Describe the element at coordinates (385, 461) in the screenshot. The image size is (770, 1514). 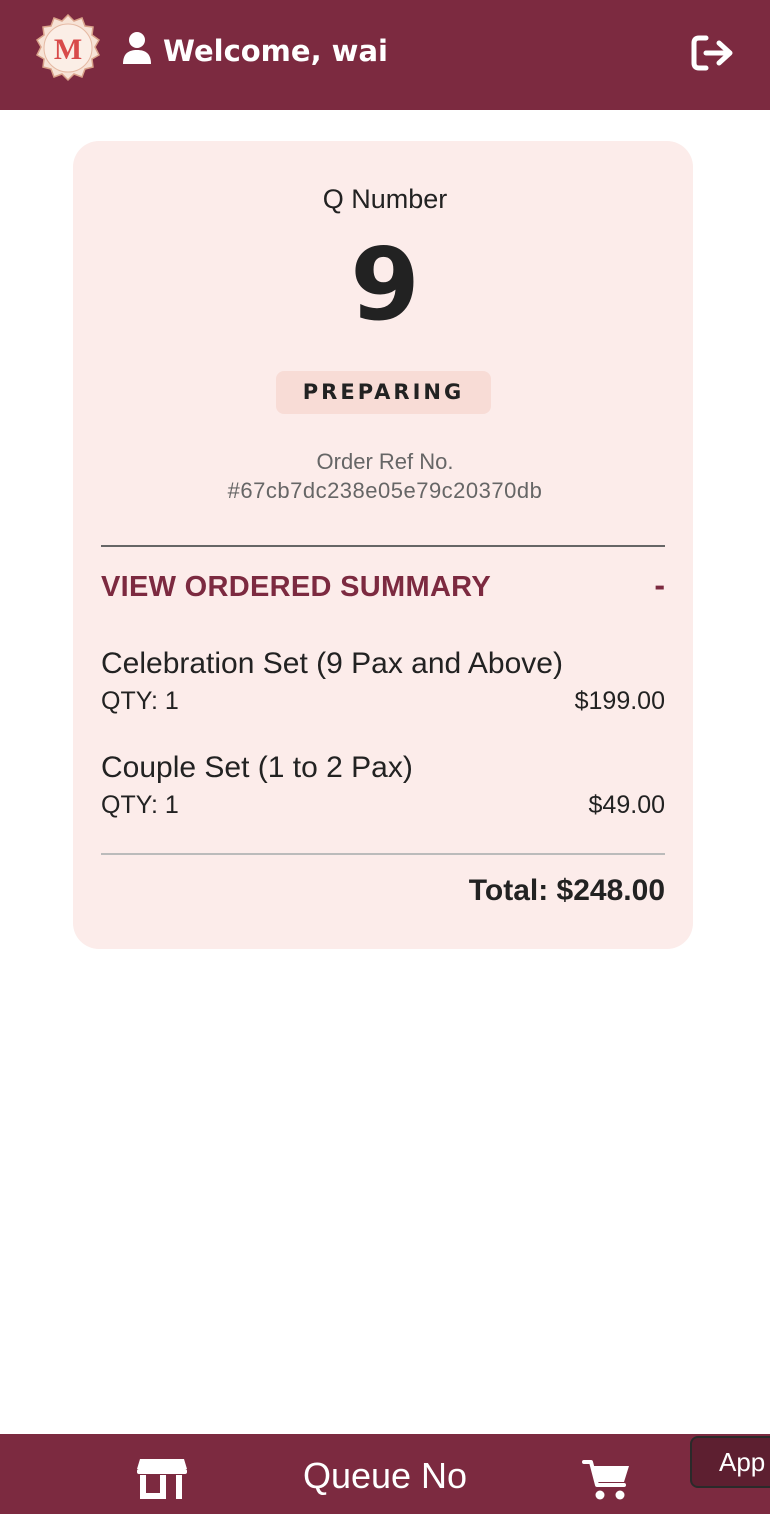
I see `order-ref-label: Order Ref No.` at that location.